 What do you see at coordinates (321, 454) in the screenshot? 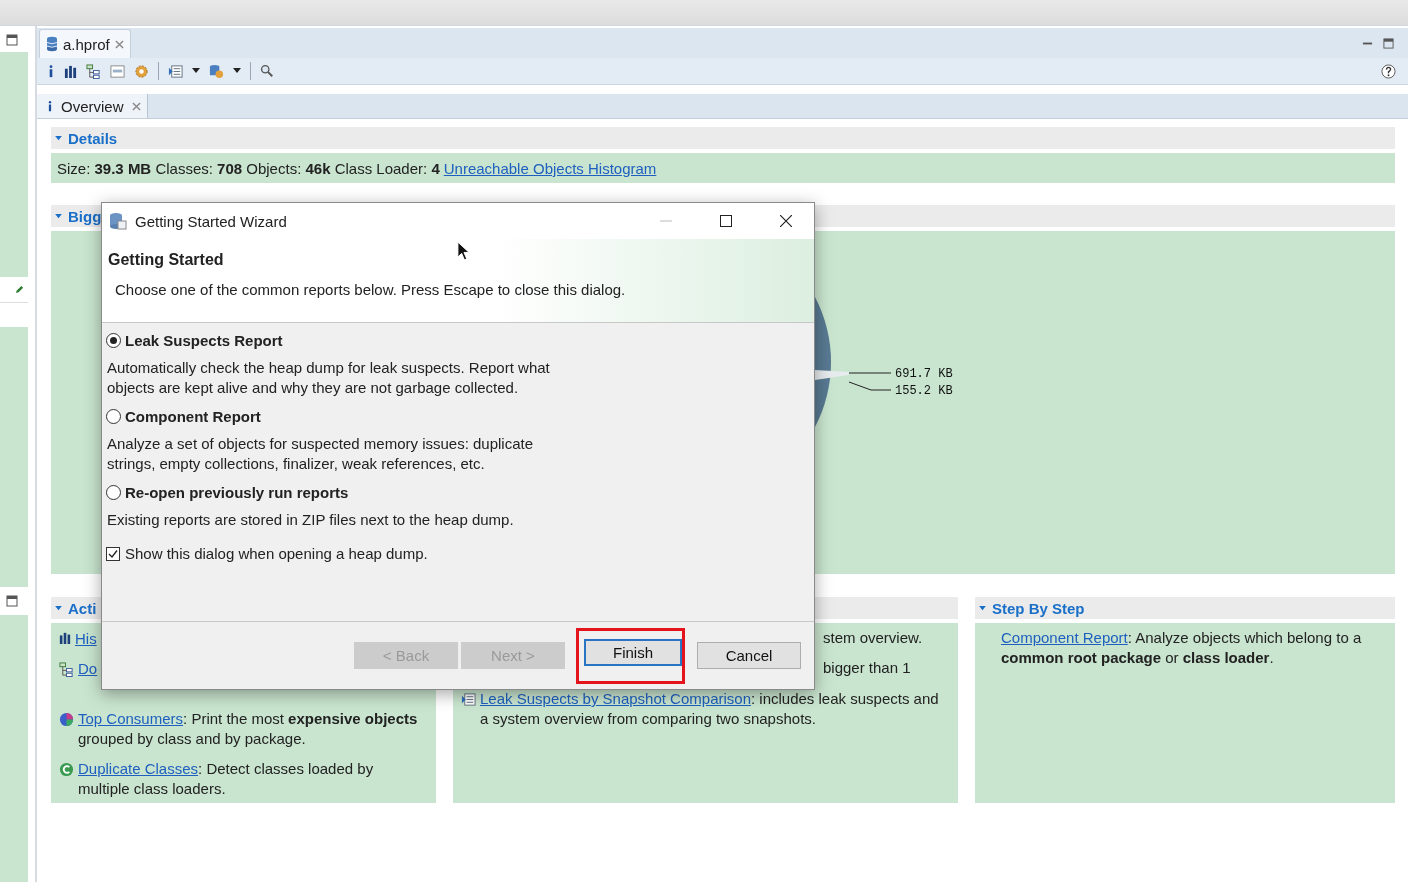
I see `option-description: Analyze a set of objects for suspected memory issues: duplicate strings, empty collections, finalizer, weak references, etc.` at bounding box center [321, 454].